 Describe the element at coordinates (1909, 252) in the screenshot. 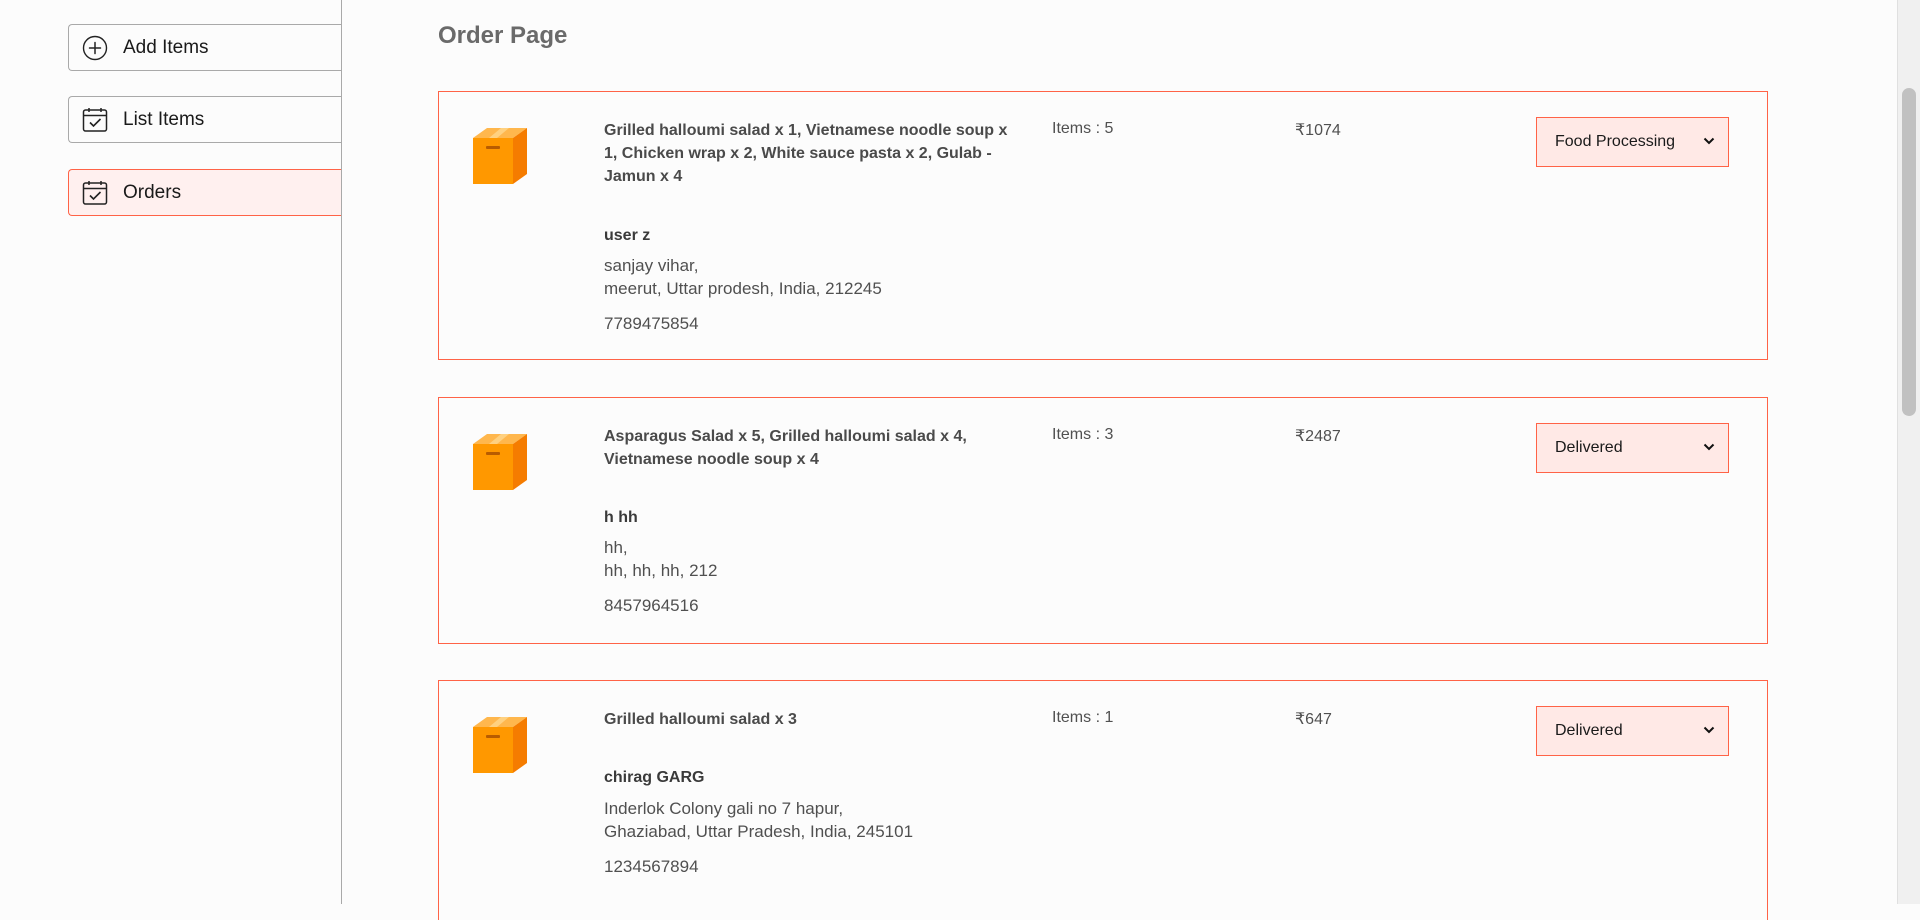

I see `scrollbar-thumb` at that location.